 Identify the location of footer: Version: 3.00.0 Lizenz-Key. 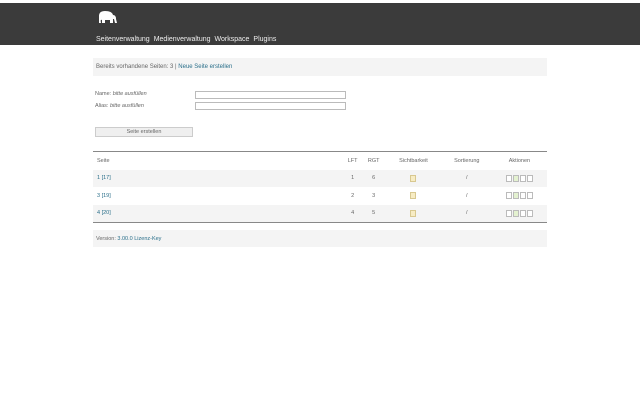
(320, 238).